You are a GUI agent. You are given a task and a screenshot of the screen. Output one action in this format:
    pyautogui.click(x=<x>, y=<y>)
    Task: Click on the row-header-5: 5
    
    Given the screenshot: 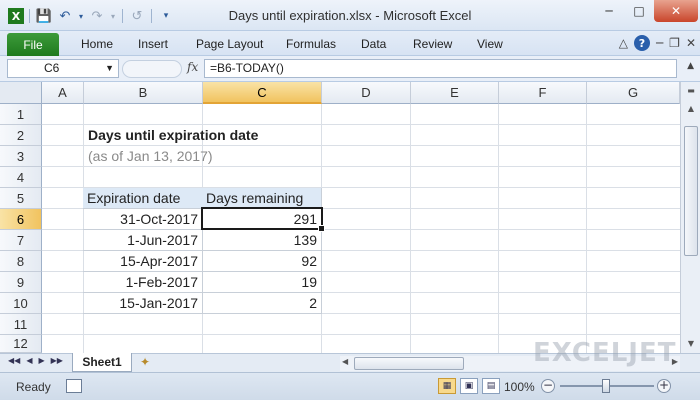 What is the action you would take?
    pyautogui.click(x=21, y=198)
    